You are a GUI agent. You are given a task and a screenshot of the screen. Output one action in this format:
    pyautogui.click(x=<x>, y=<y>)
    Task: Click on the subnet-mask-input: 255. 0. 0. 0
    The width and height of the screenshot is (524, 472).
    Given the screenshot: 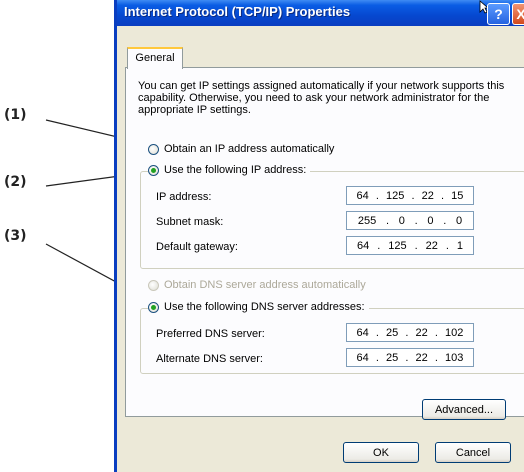 What is the action you would take?
    pyautogui.click(x=410, y=220)
    